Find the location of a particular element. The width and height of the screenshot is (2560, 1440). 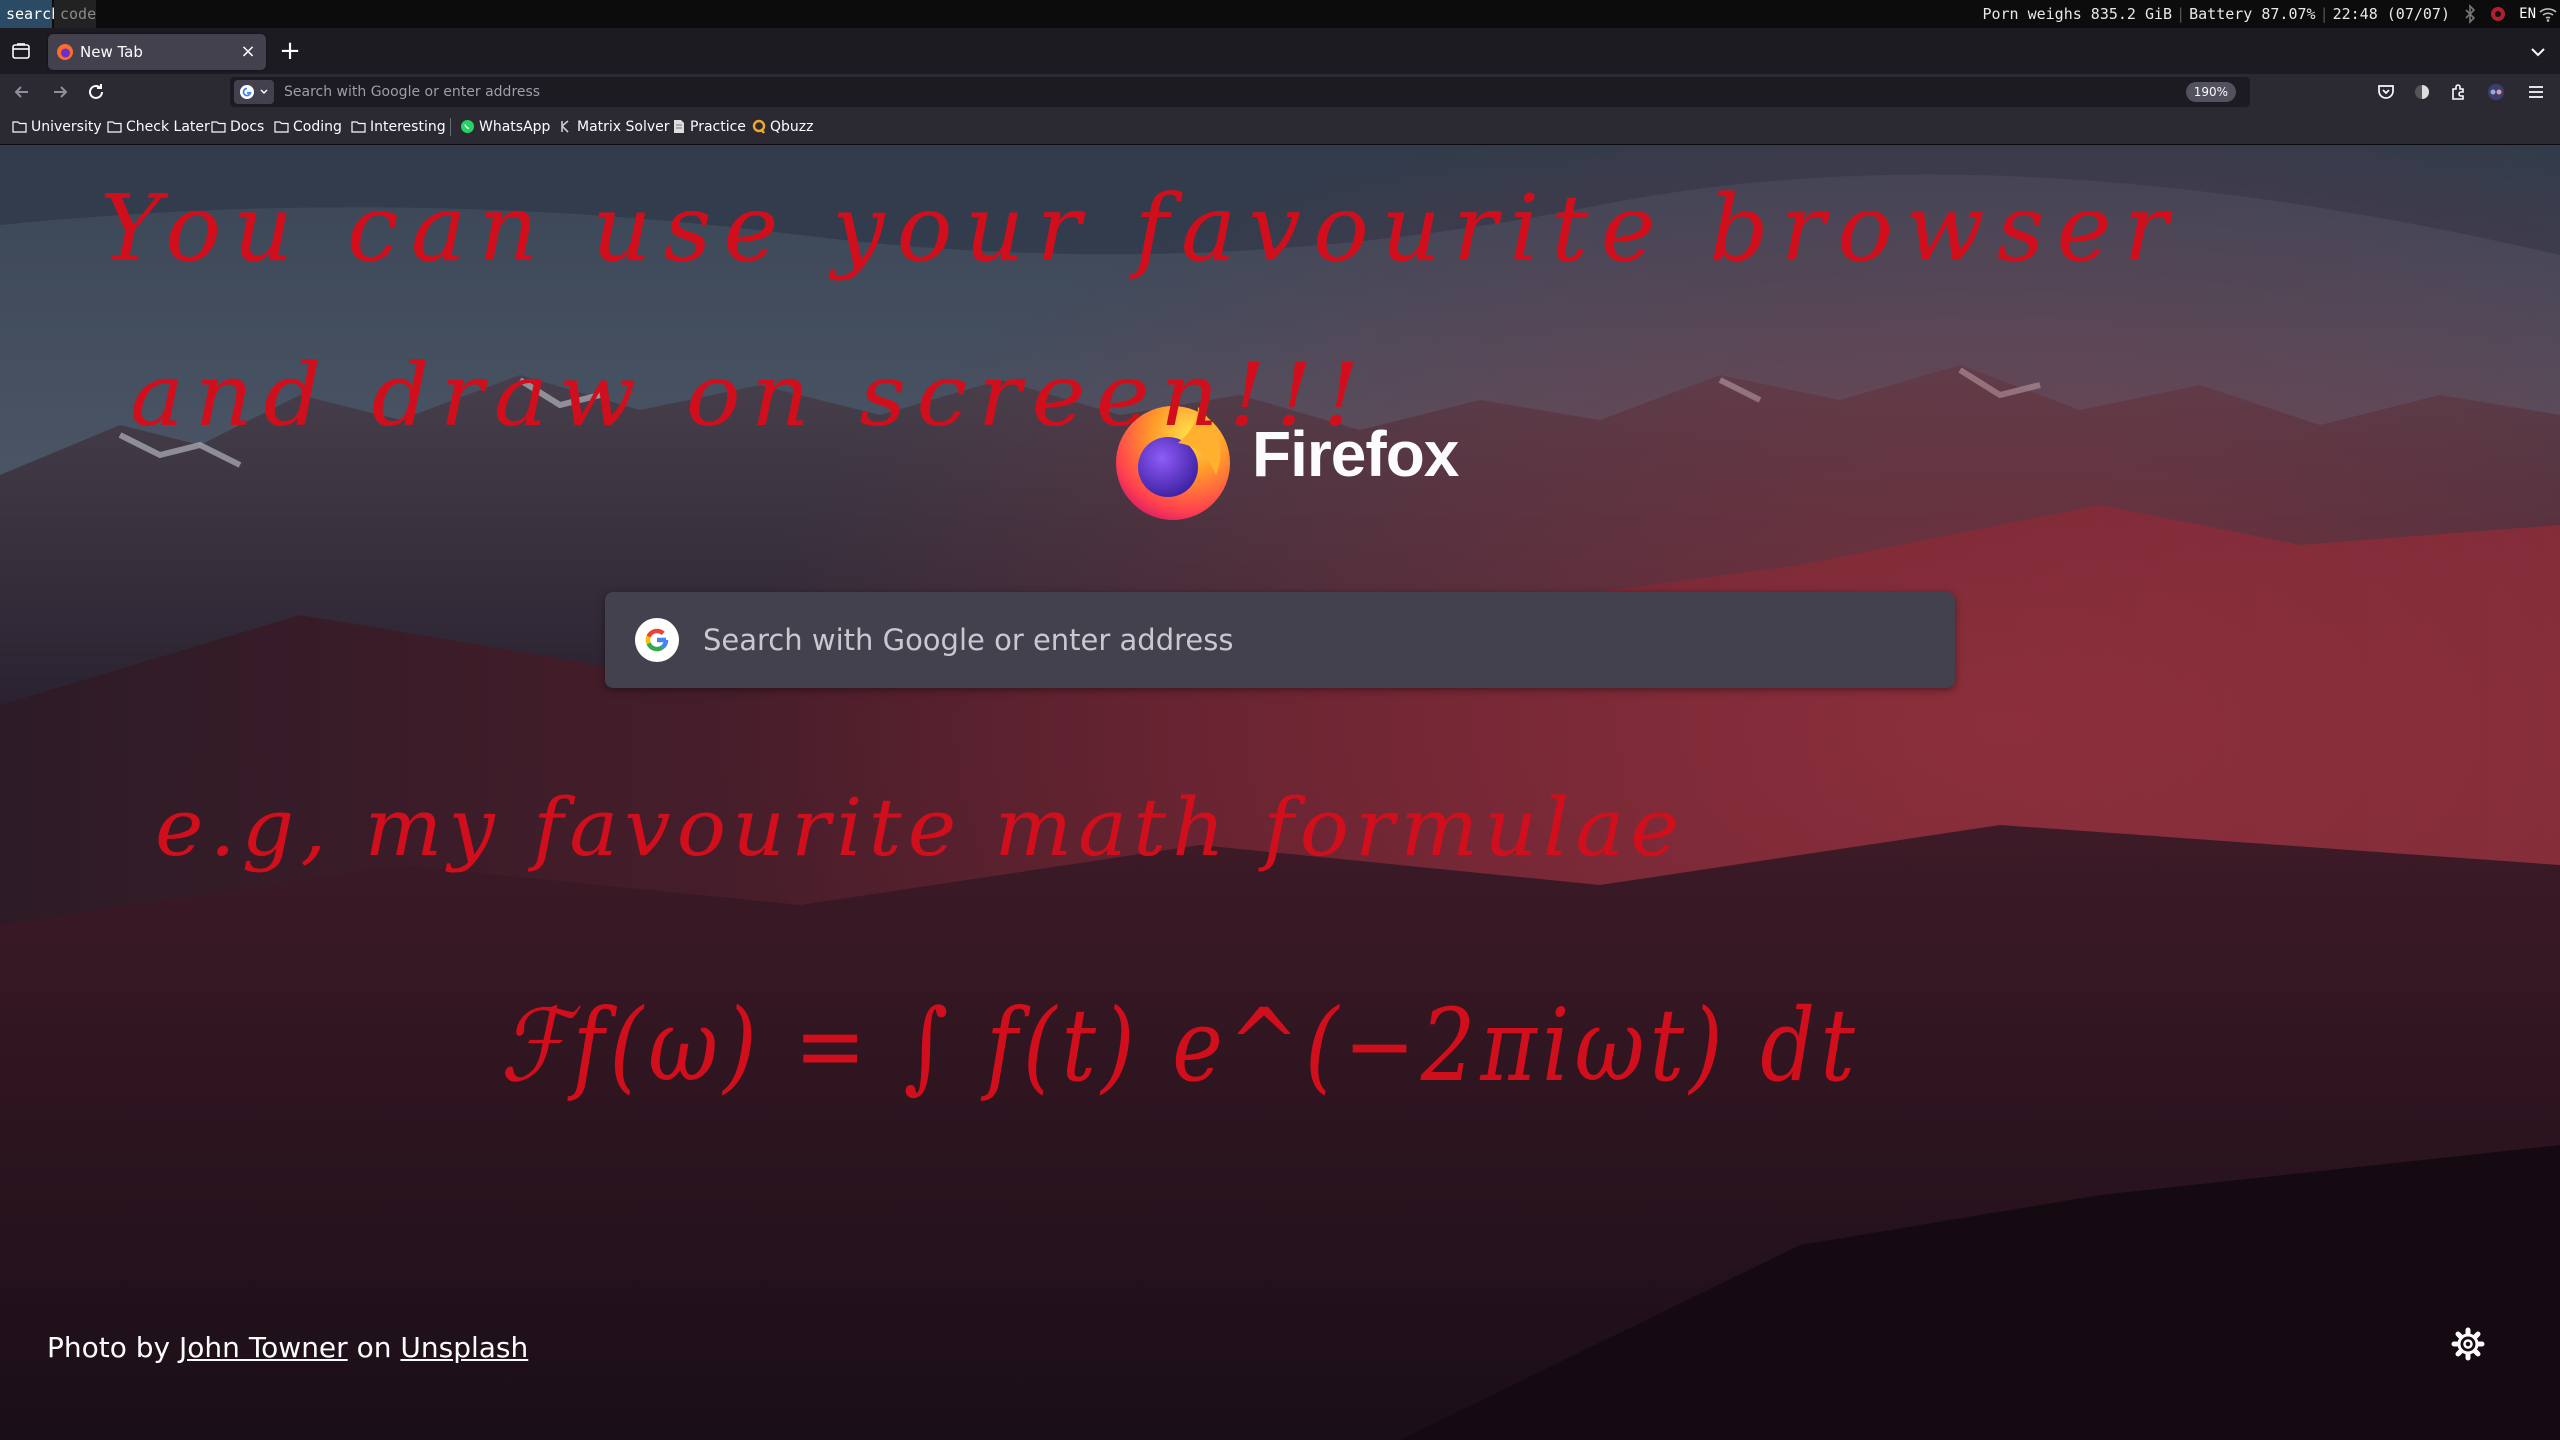

puzzle-extensions-icon is located at coordinates (2459, 92).